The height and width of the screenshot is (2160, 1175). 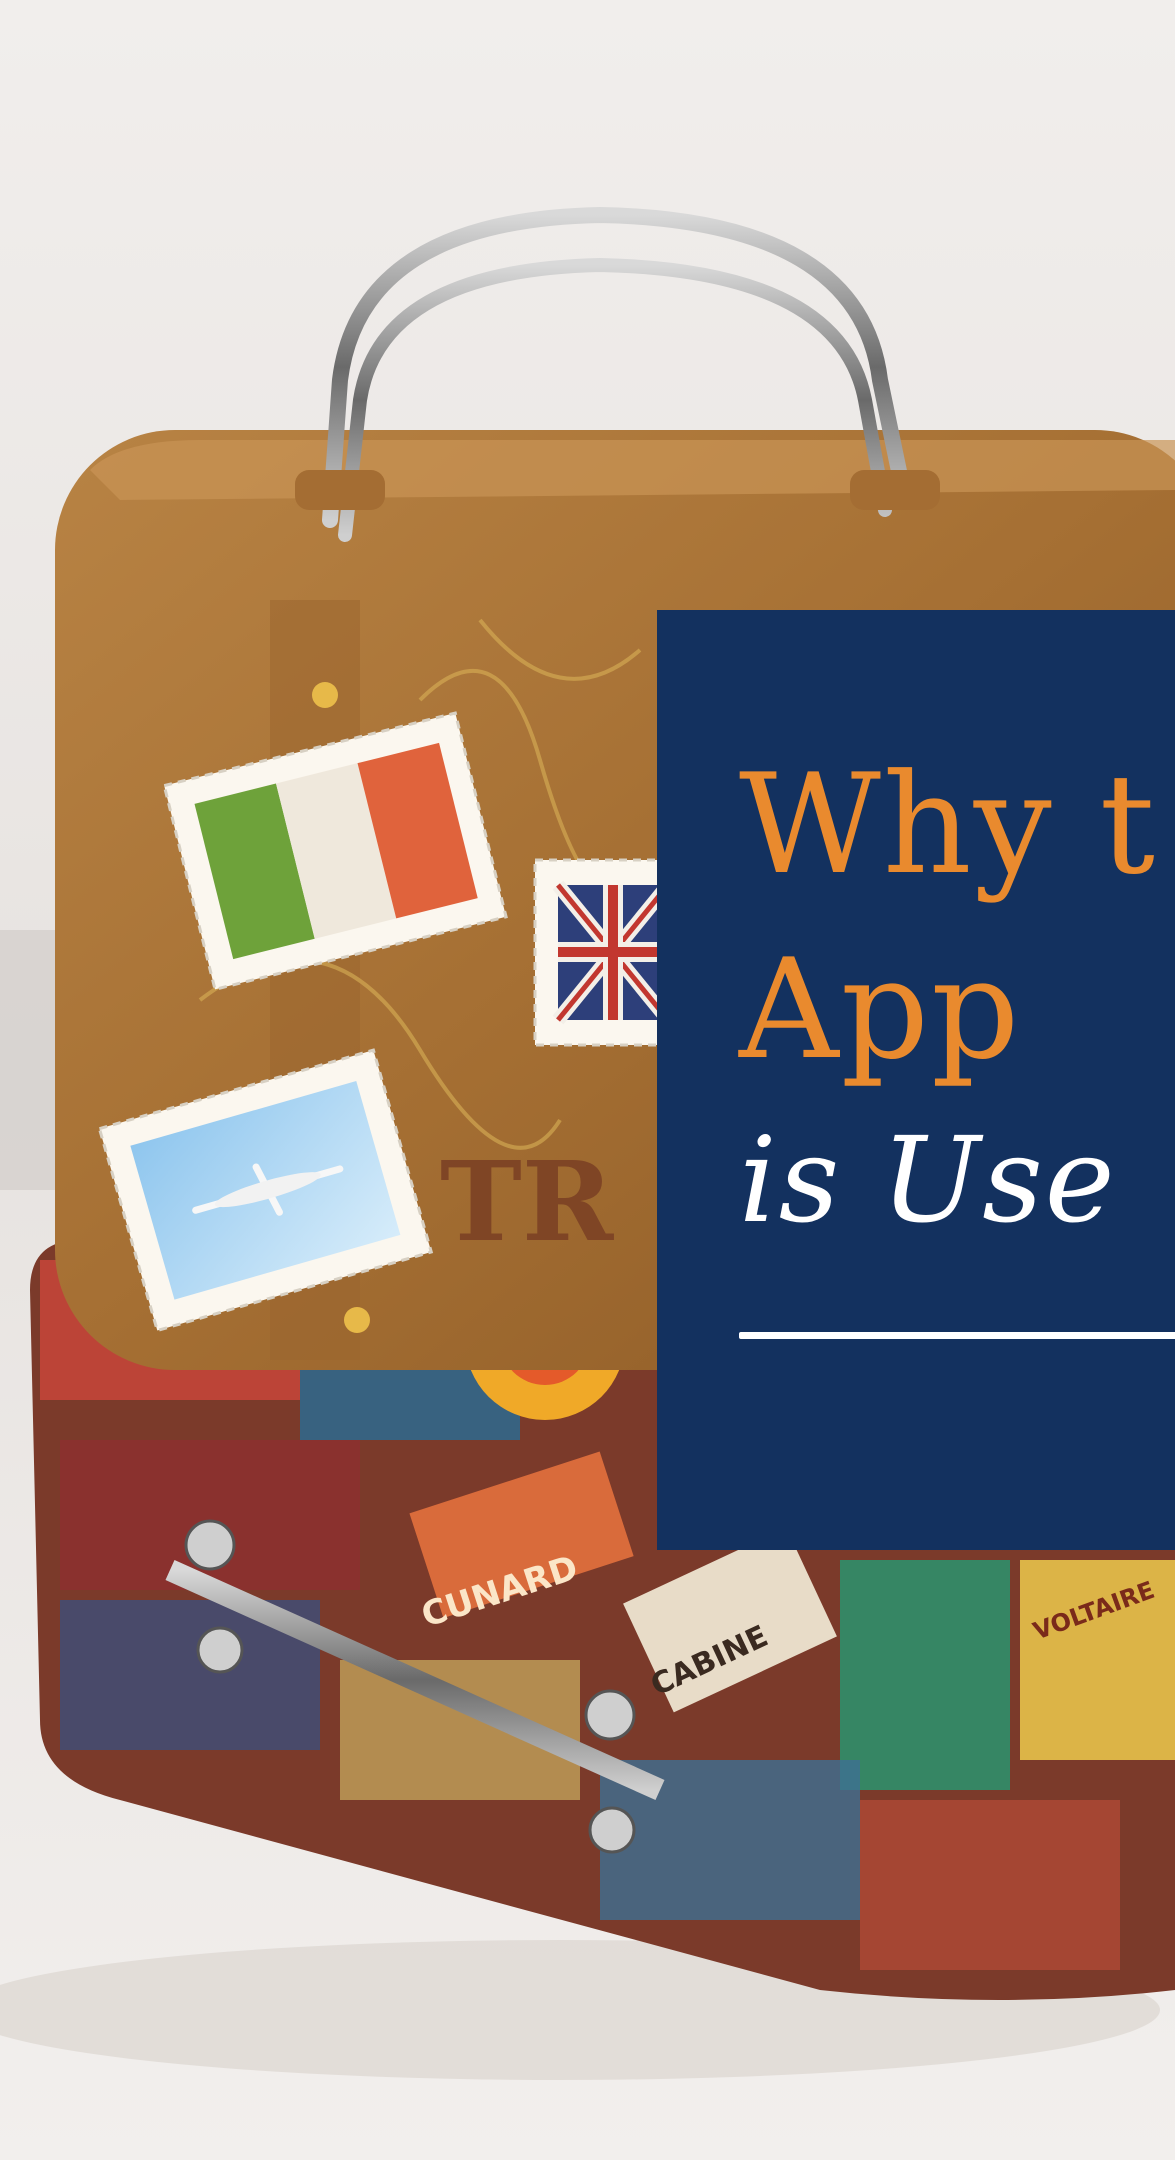 What do you see at coordinates (957, 1335) in the screenshot?
I see `headline-divider` at bounding box center [957, 1335].